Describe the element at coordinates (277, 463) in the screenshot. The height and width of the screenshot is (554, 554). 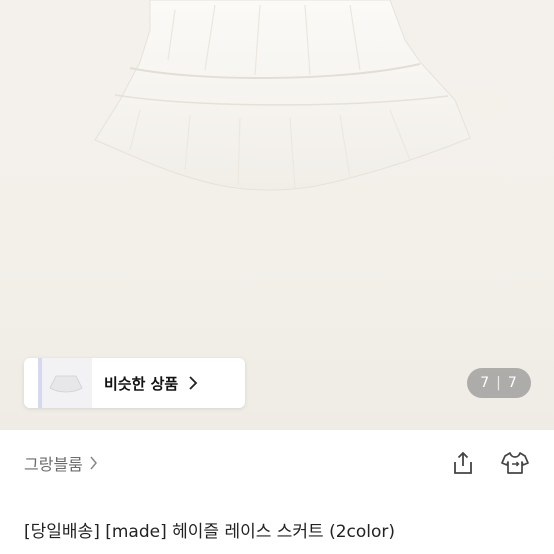
I see `store-row: 그랑블룸` at that location.